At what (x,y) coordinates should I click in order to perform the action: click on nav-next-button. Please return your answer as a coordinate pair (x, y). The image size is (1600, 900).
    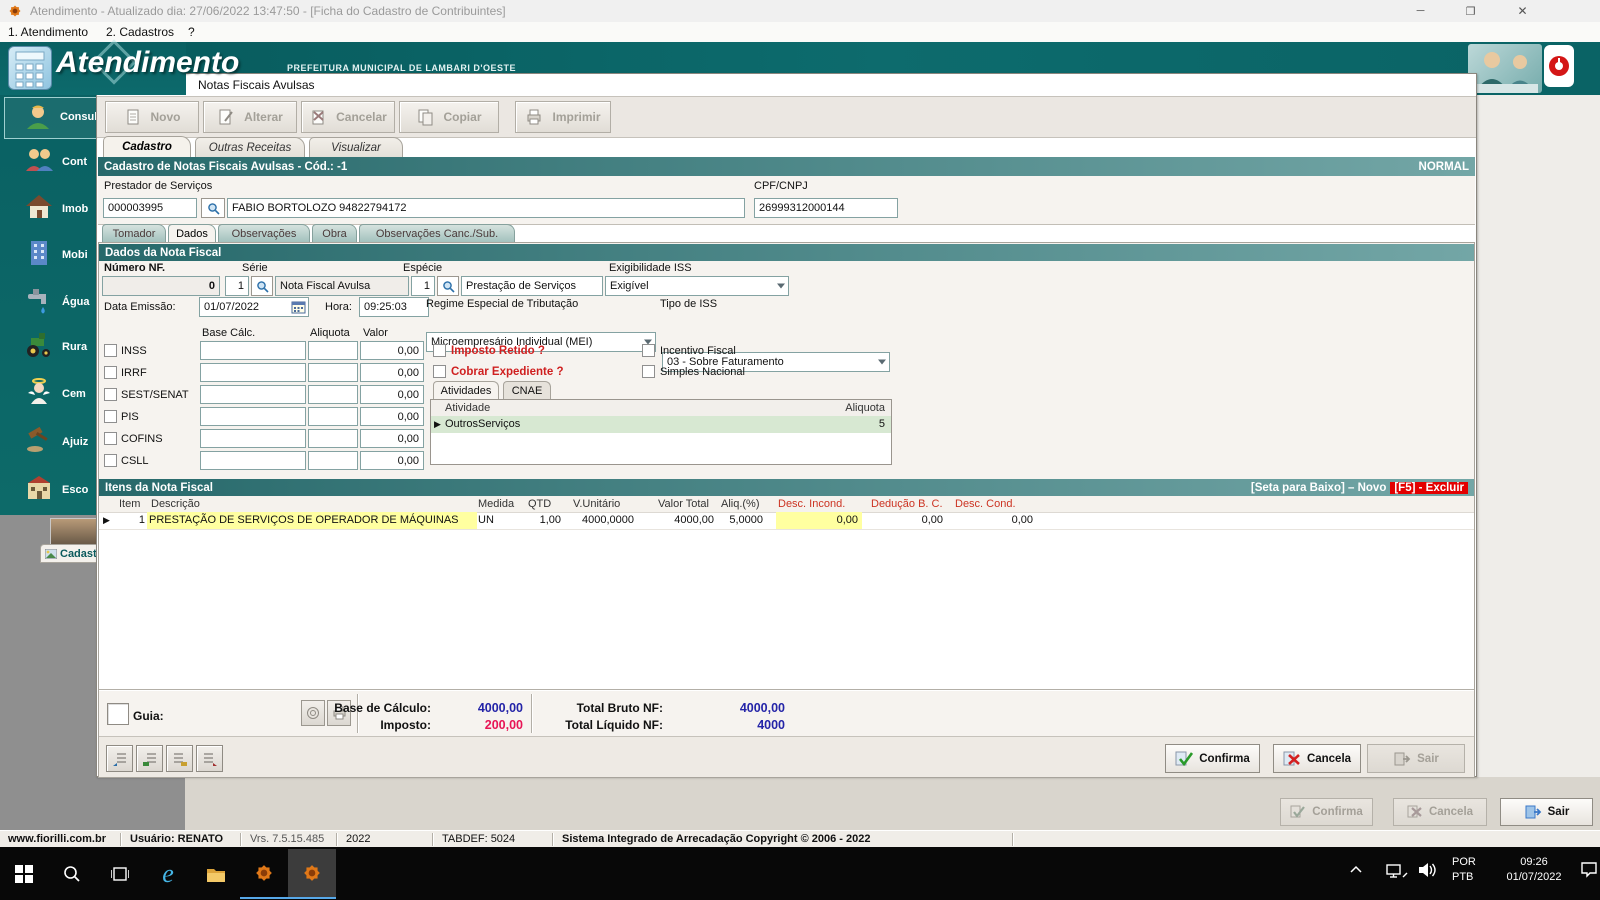
    Looking at the image, I should click on (179, 758).